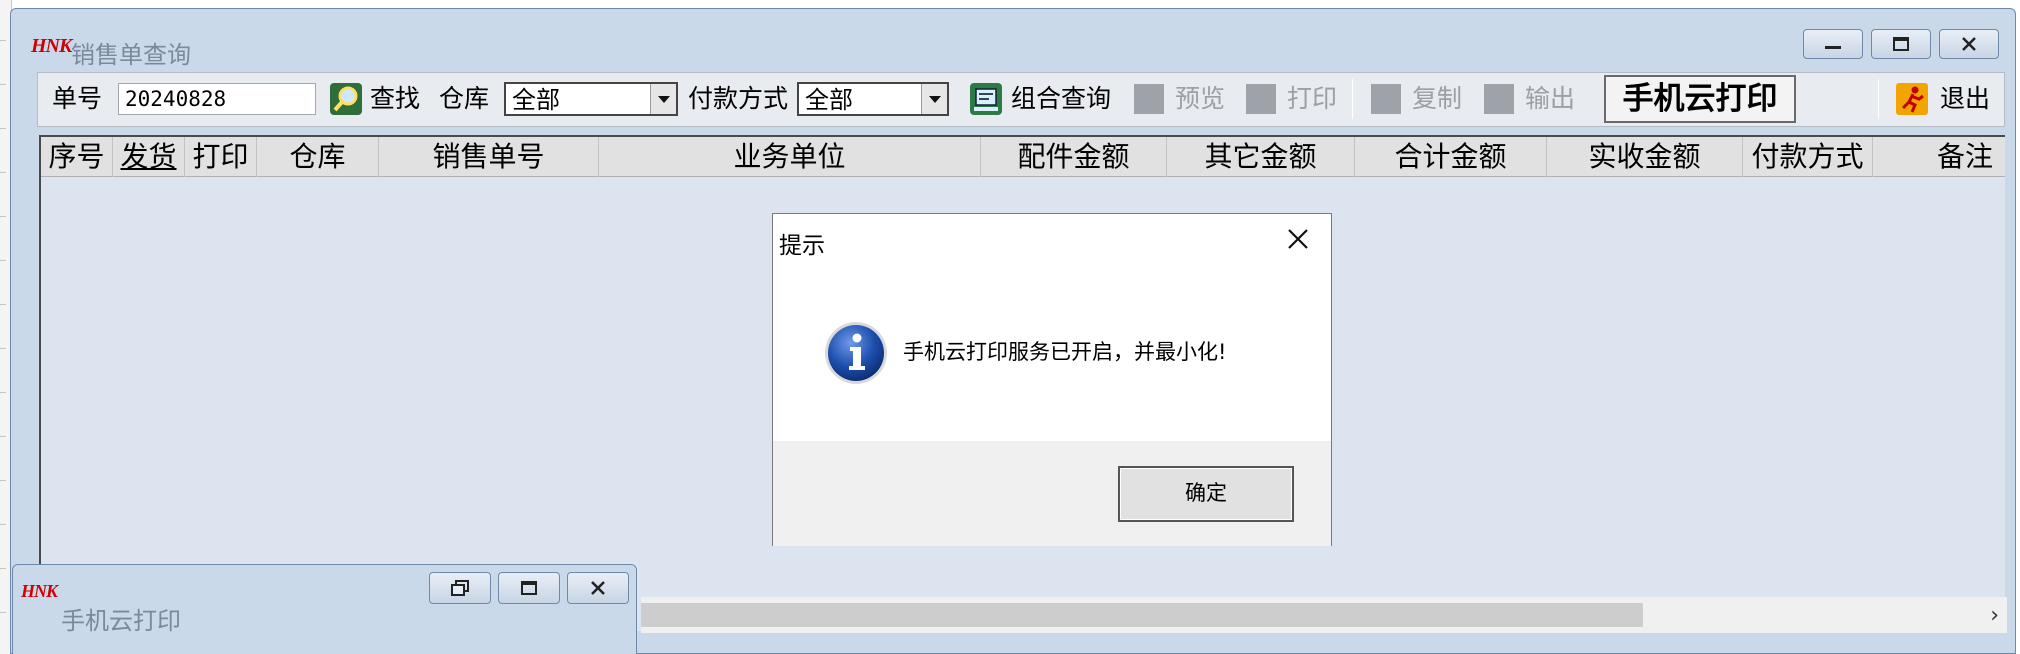  I want to click on find-button-icon, so click(346, 99).